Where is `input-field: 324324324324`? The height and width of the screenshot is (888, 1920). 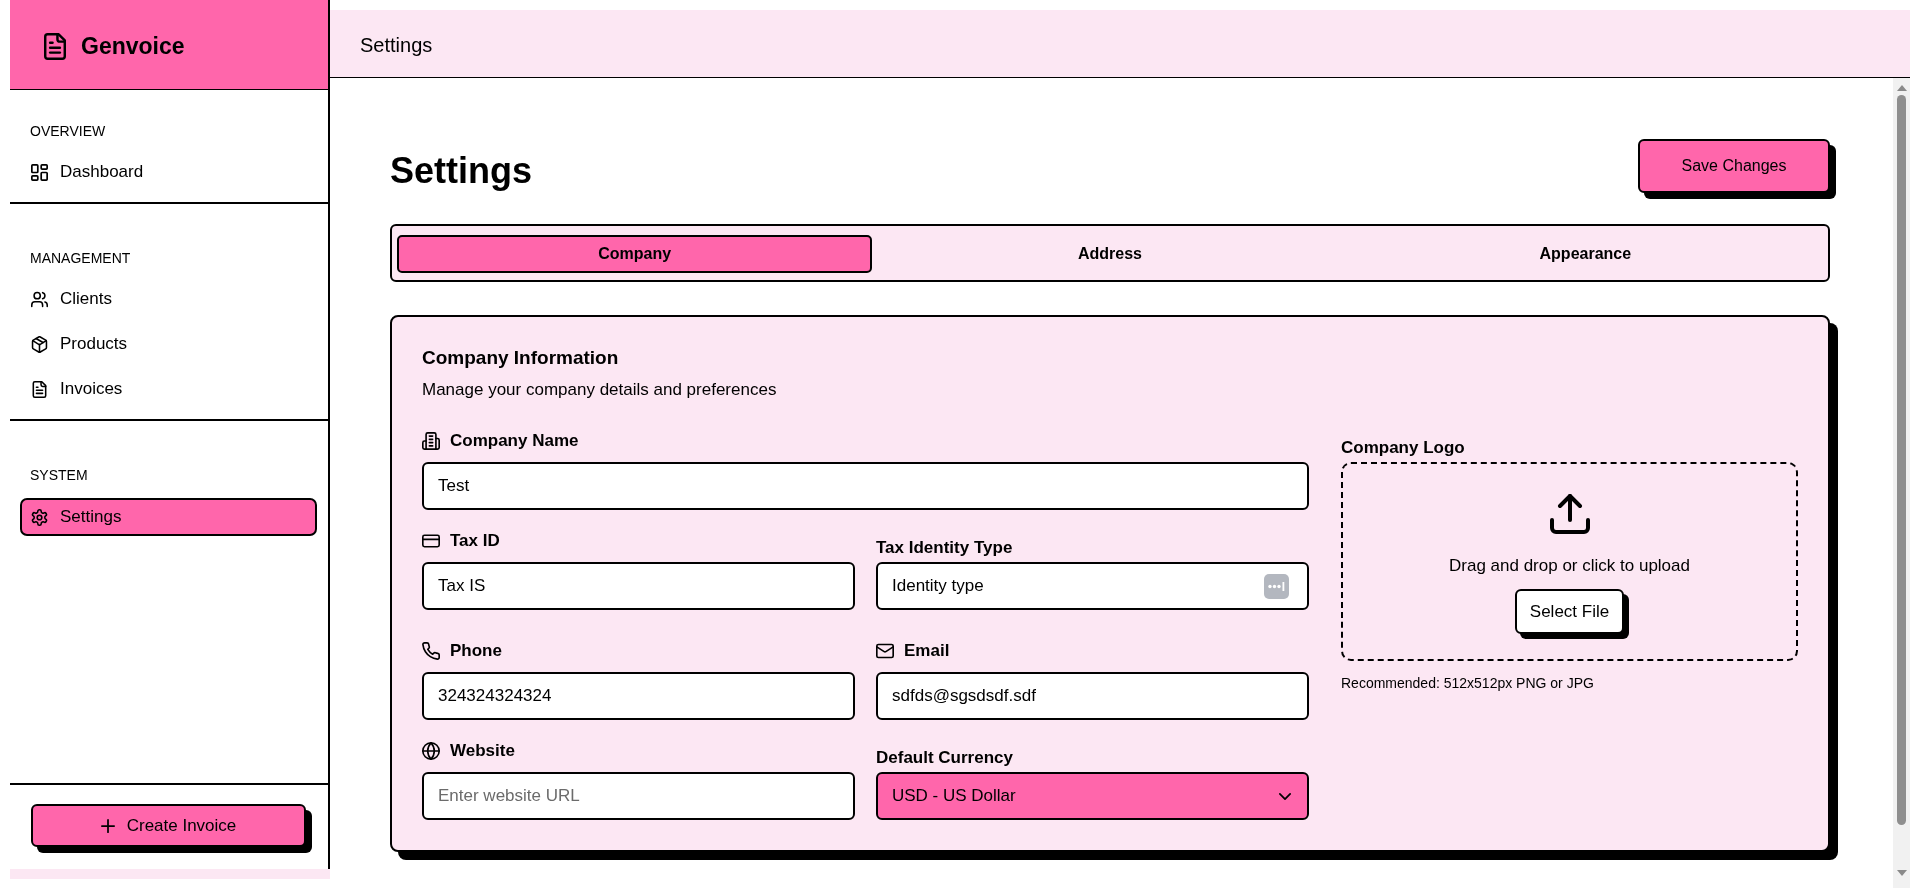 input-field: 324324324324 is located at coordinates (638, 696).